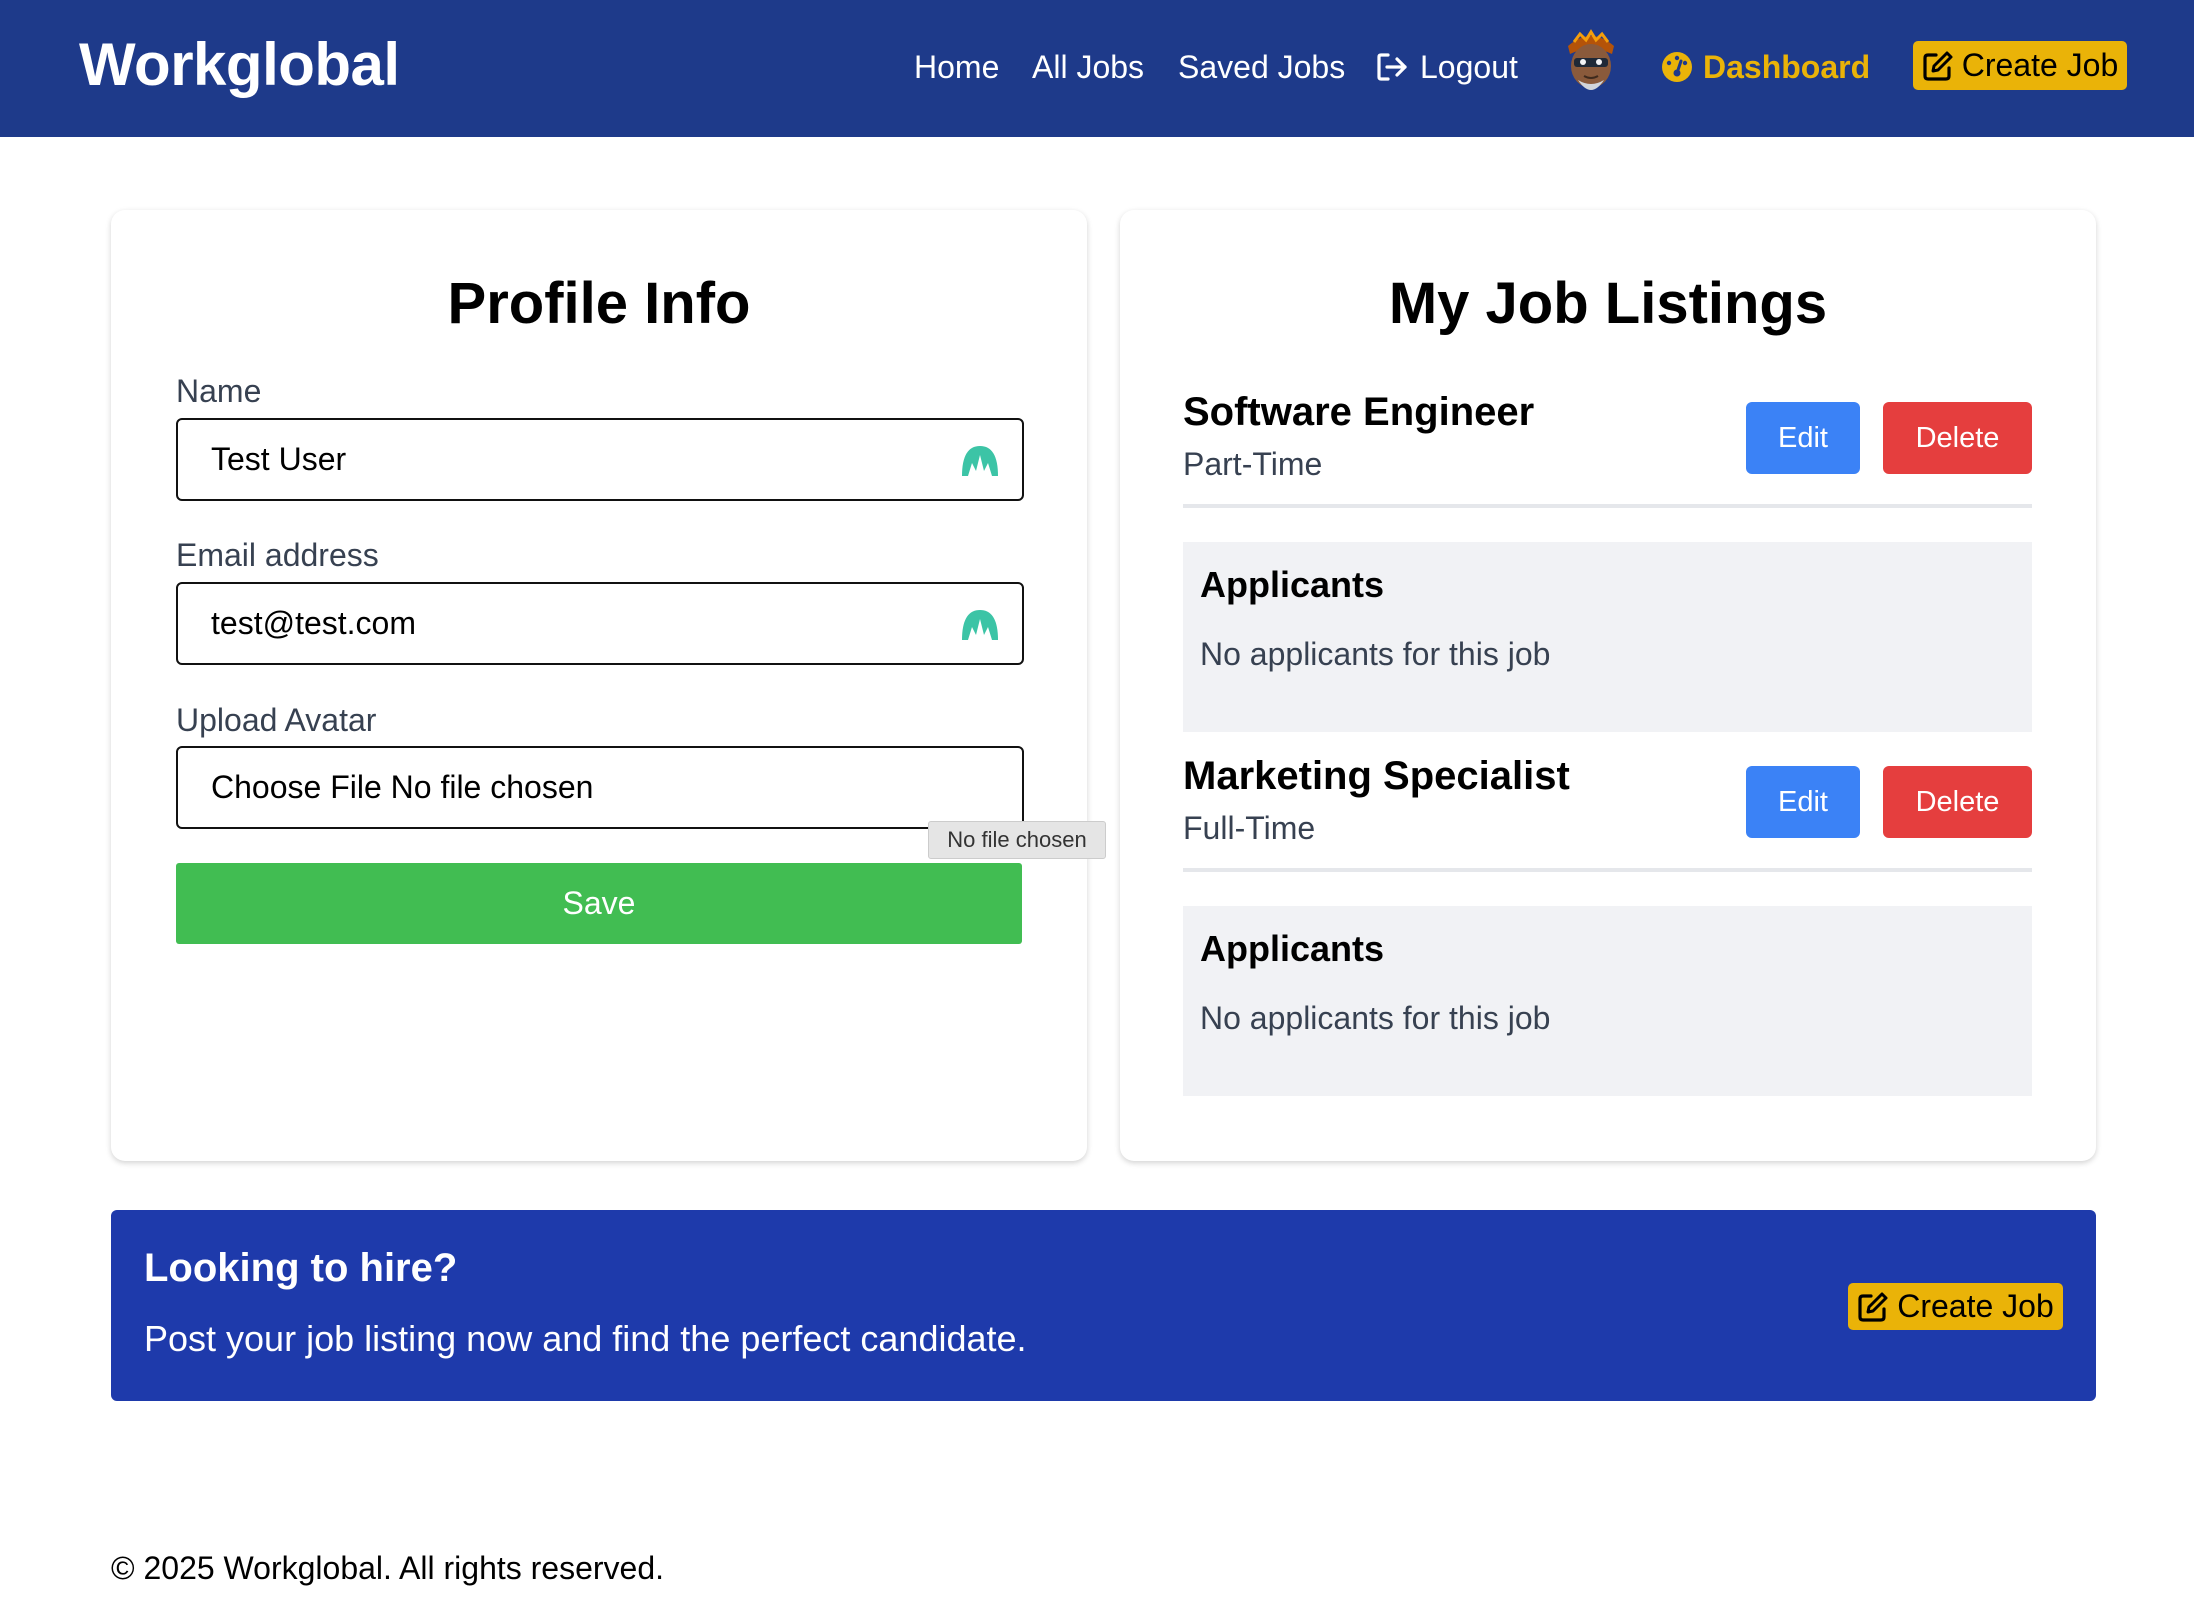 Image resolution: width=2194 pixels, height=1618 pixels. I want to click on footer-copyright: © 2025 Workglobal. All rights reserved., so click(388, 1568).